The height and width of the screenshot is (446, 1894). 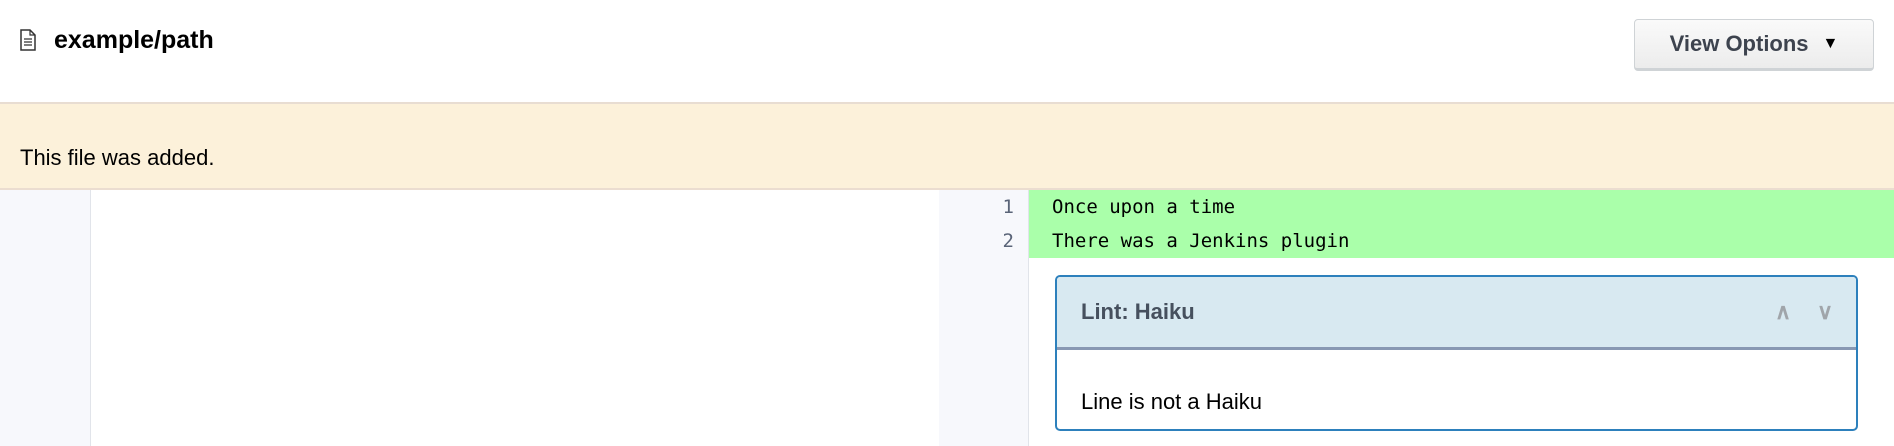 I want to click on caret-down-icon: ▼, so click(x=1830, y=43).